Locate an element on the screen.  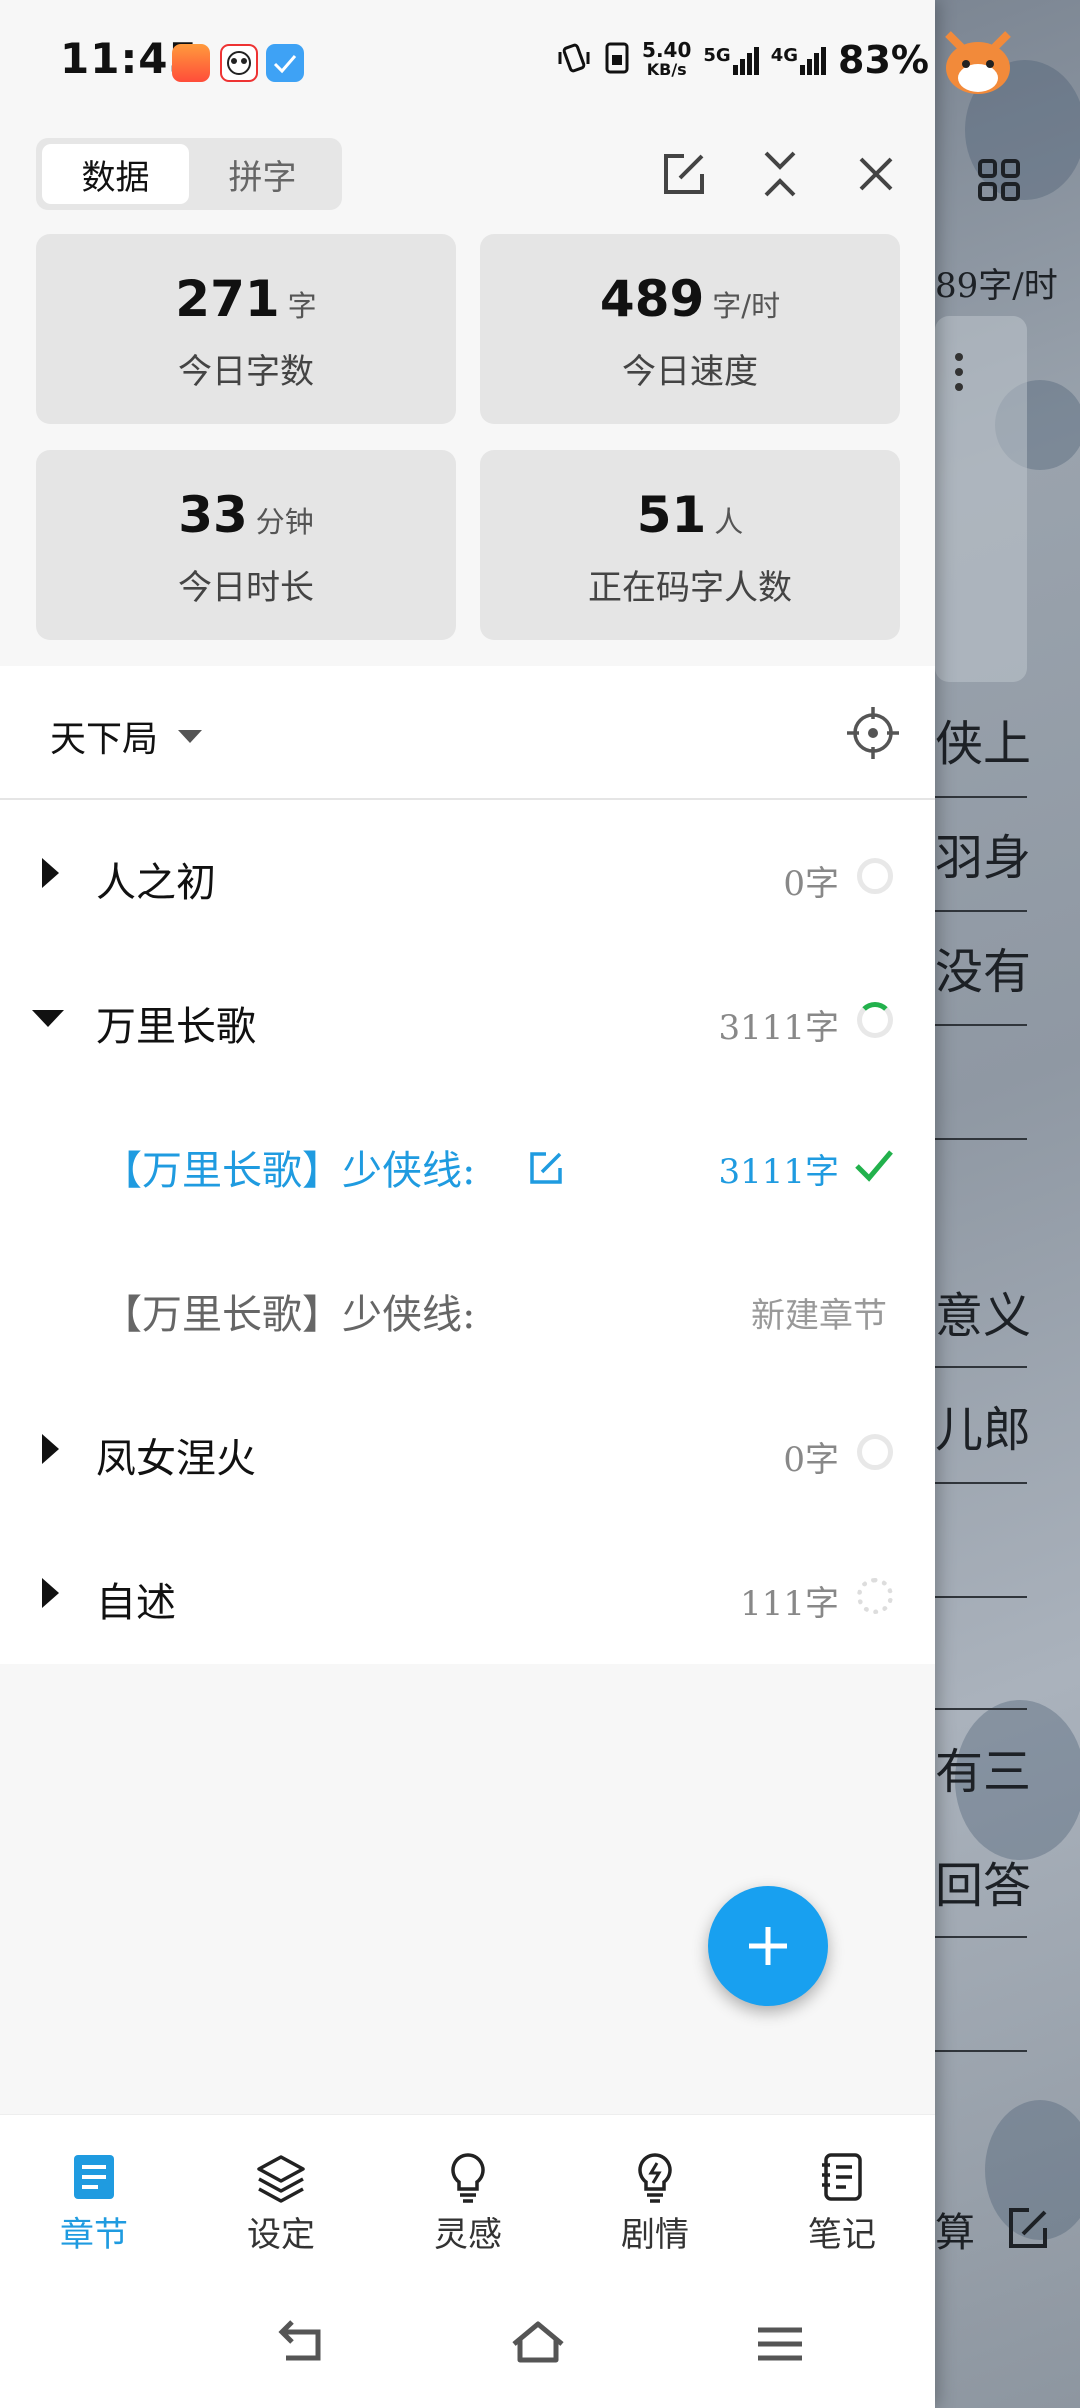
more-vertical-icon is located at coordinates (959, 372).